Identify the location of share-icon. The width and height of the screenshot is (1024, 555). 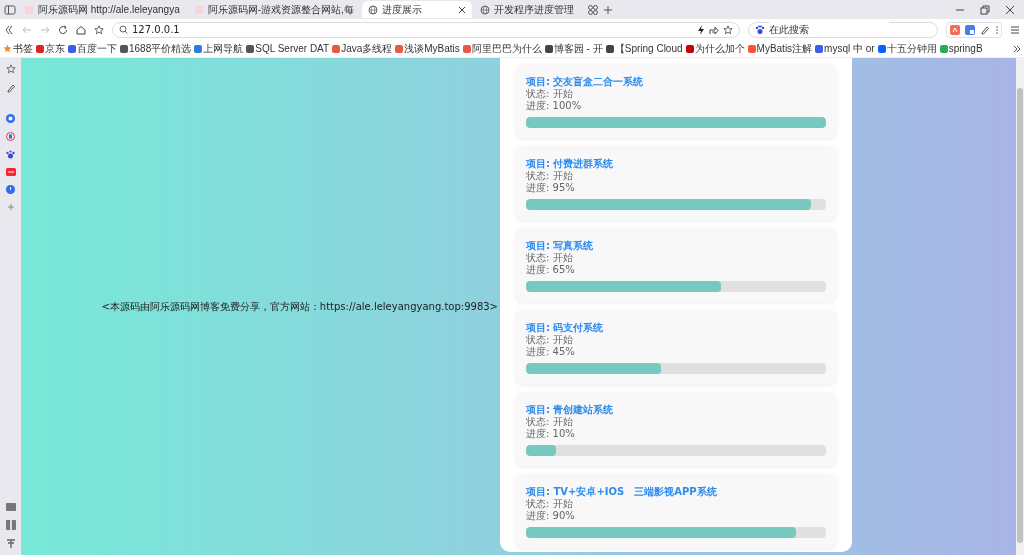
(714, 29).